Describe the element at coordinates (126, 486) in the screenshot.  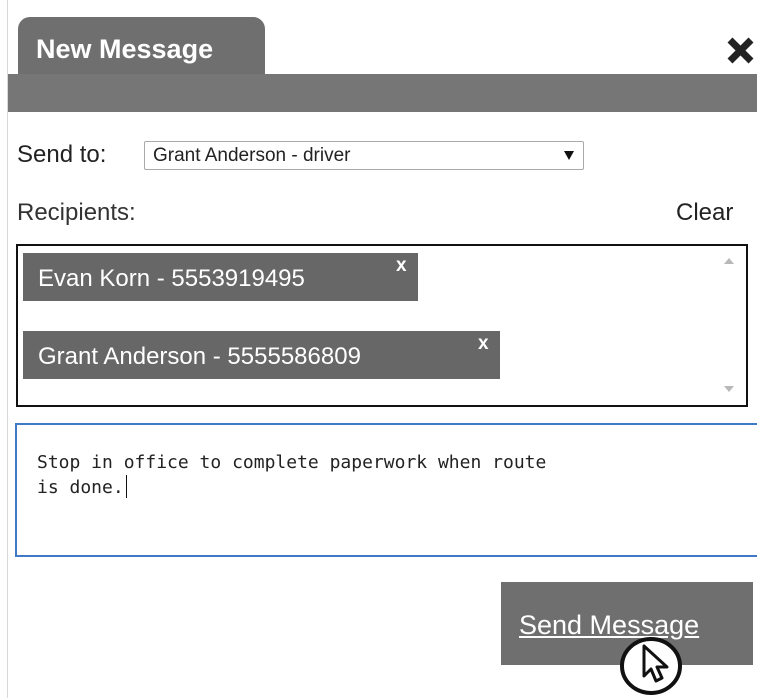
I see `text-caret` at that location.